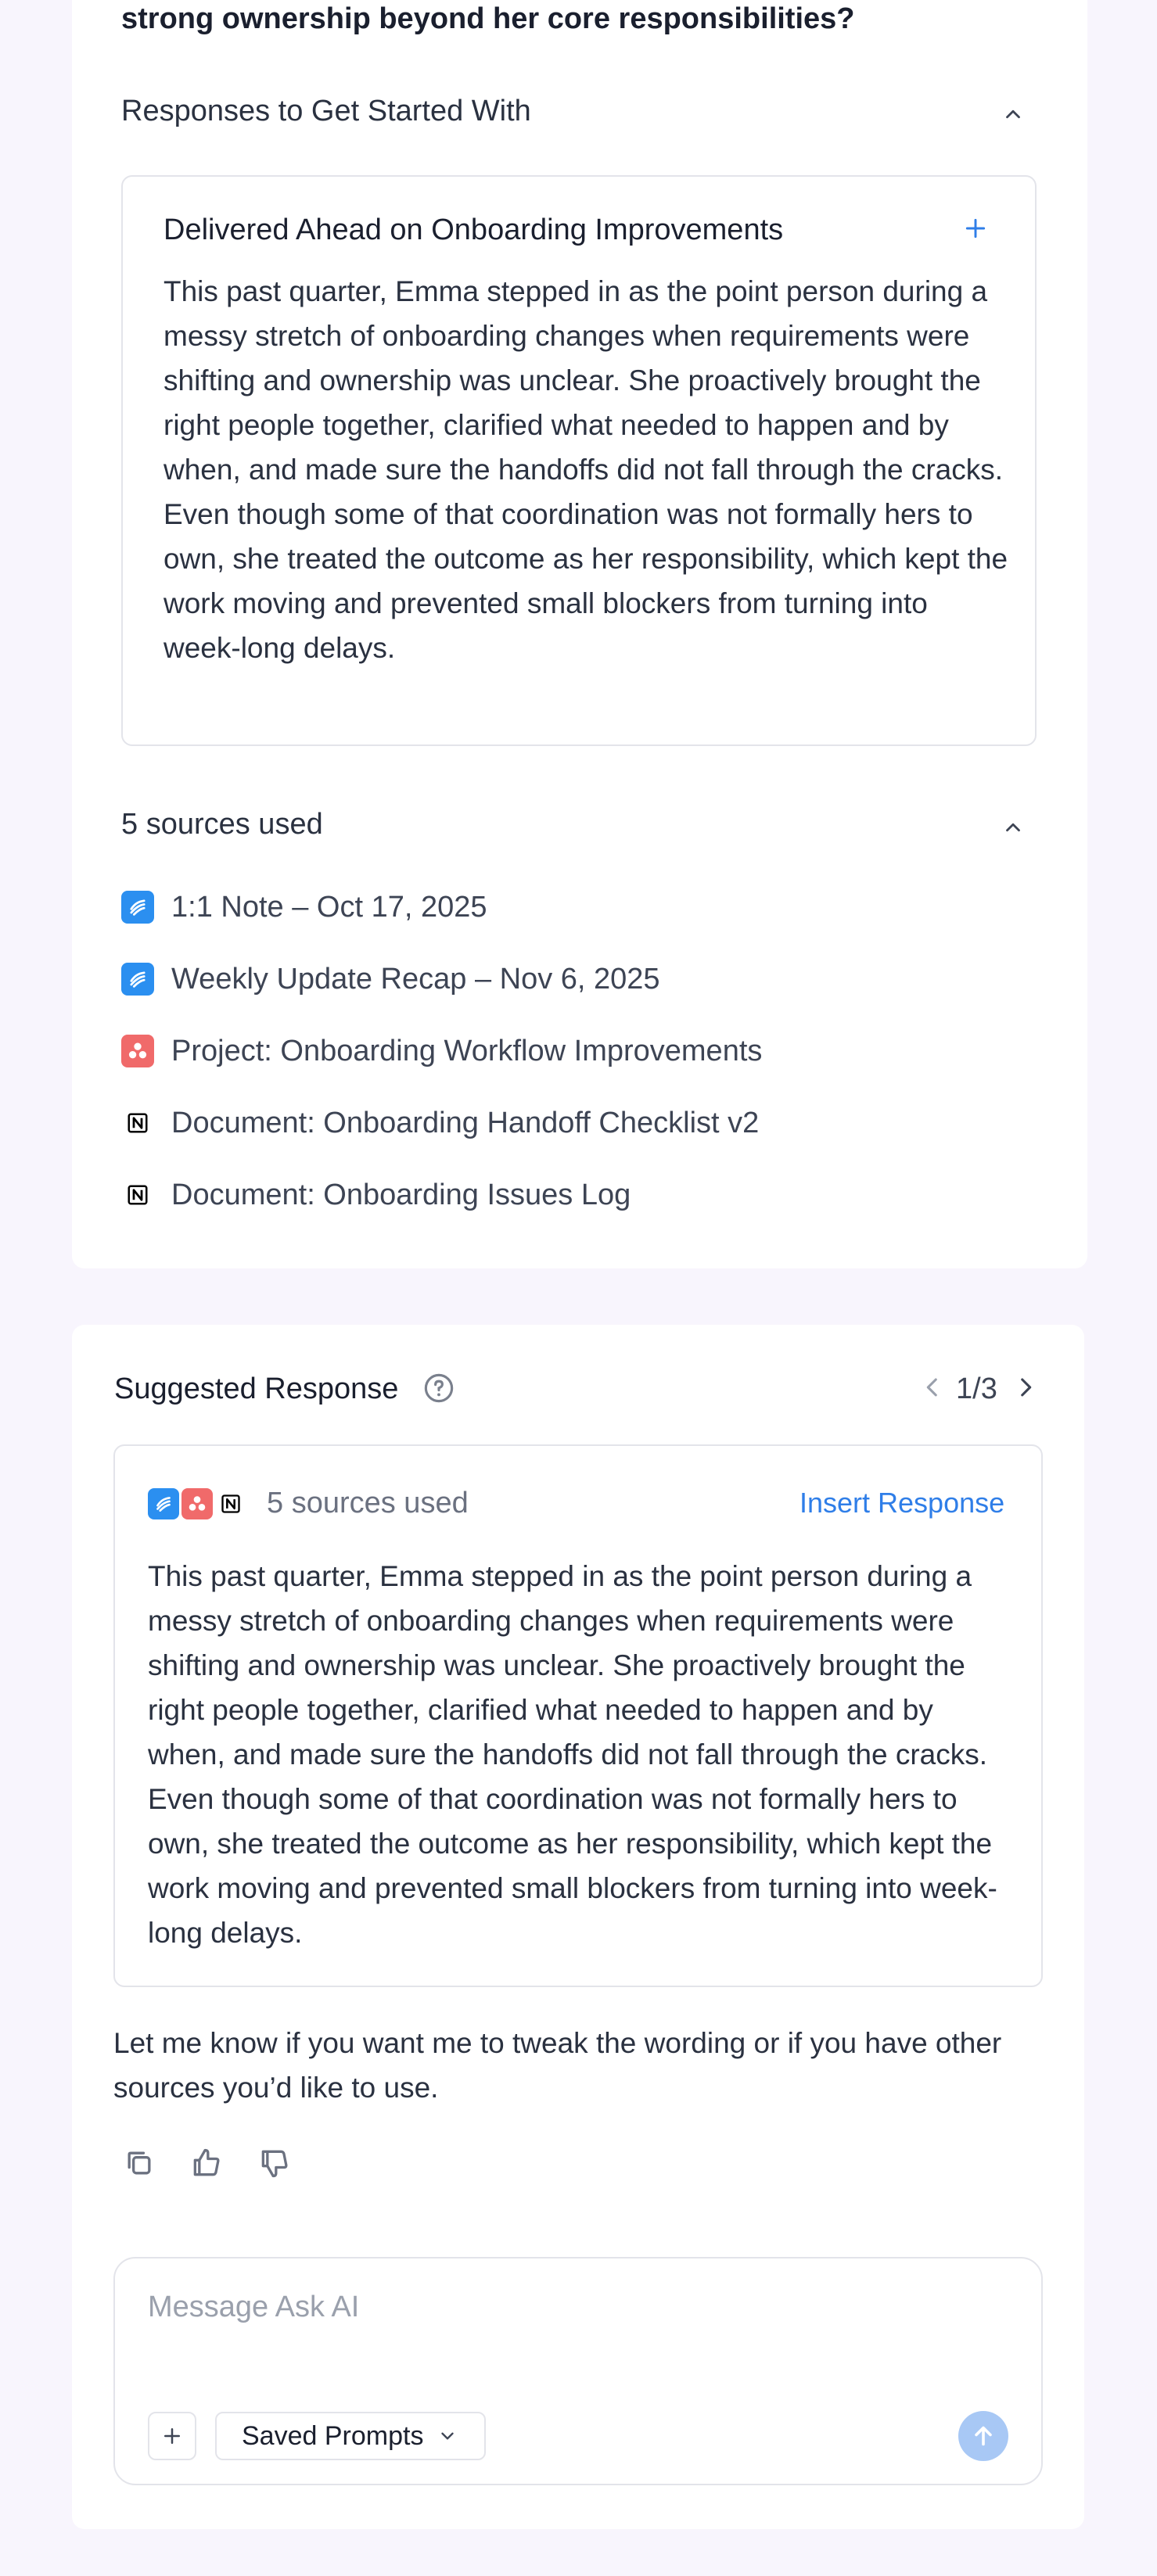 This screenshot has height=2576, width=1157. I want to click on source-item: Weekly Update Recap – Nov 6, 2025, so click(391, 979).